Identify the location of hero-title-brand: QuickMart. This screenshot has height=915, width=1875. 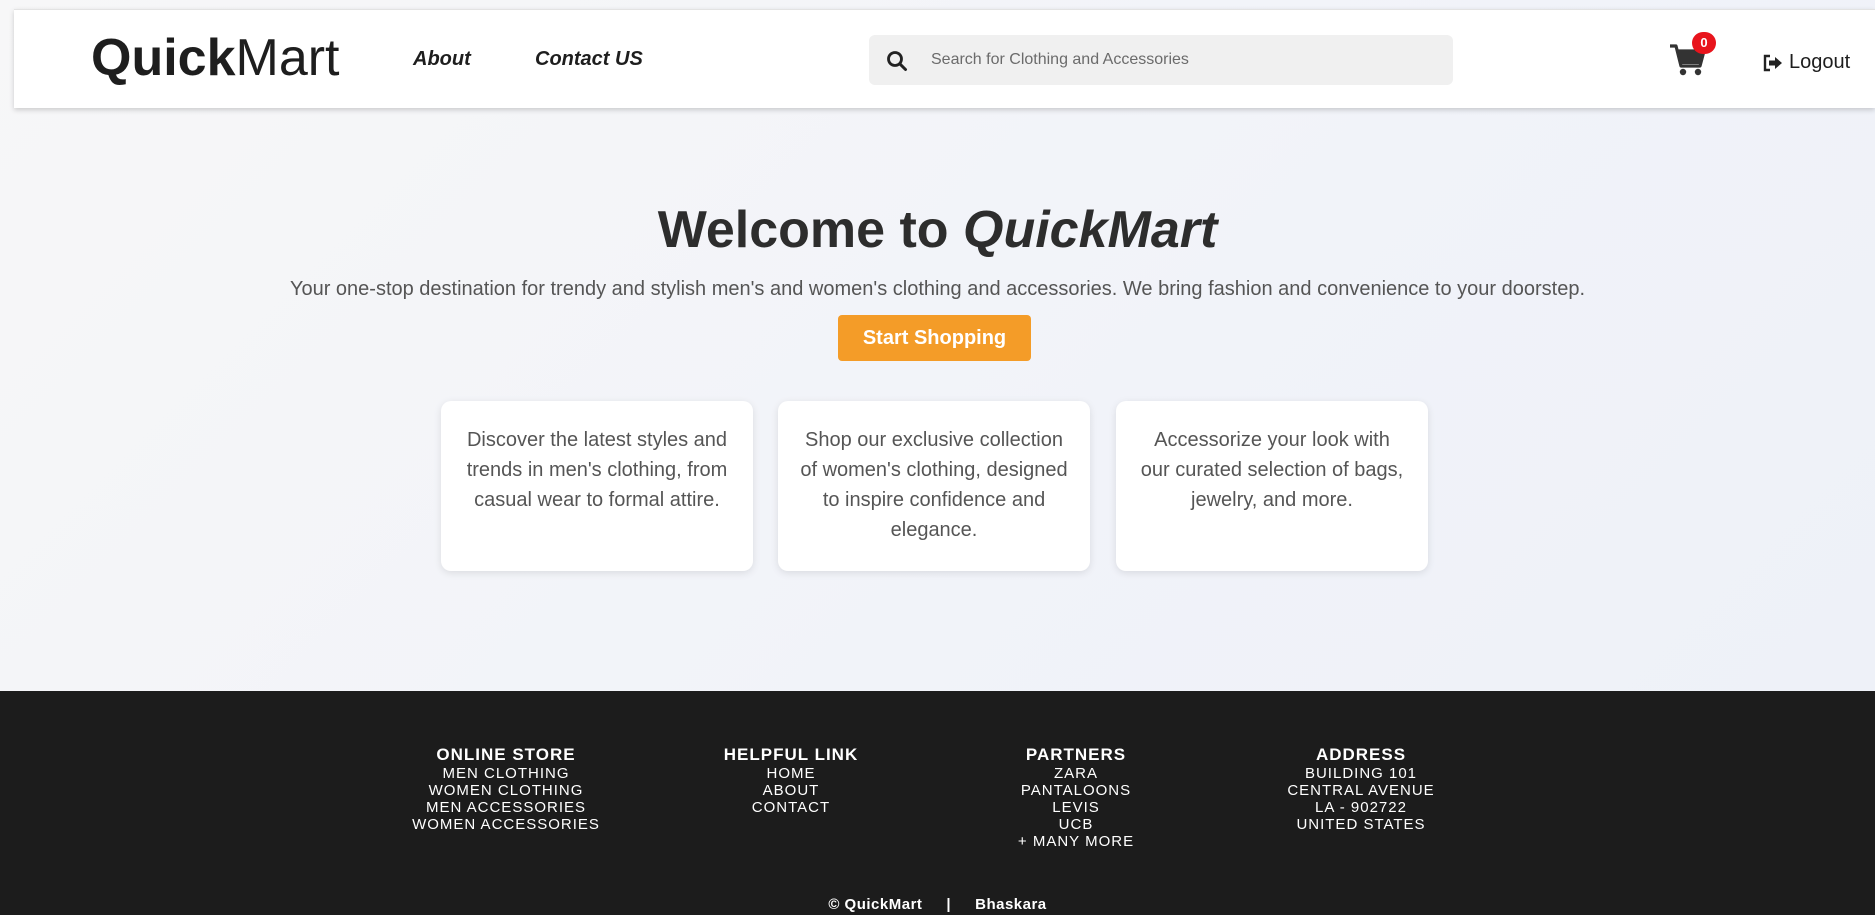
(1090, 230).